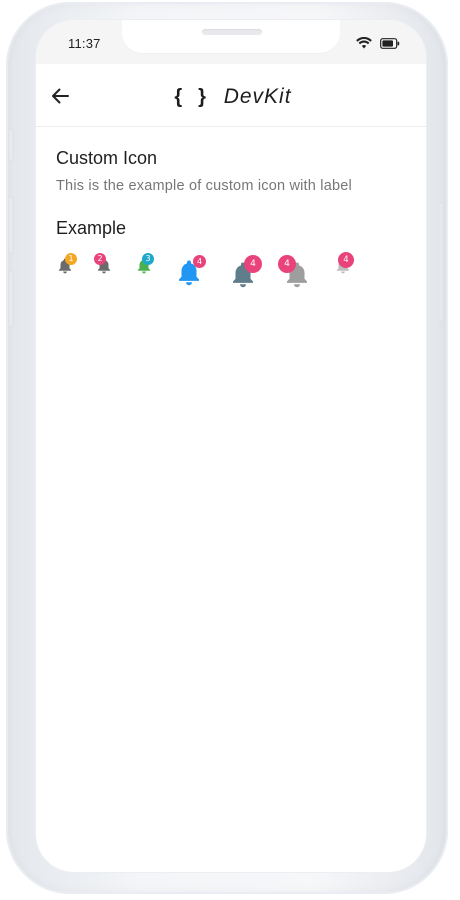  What do you see at coordinates (232, 32) in the screenshot?
I see `speaker-grille` at bounding box center [232, 32].